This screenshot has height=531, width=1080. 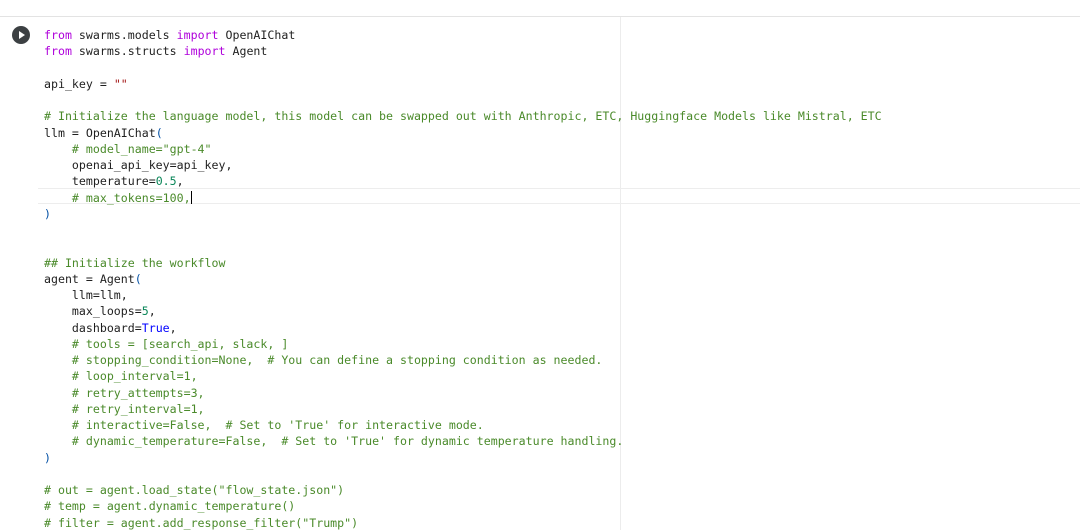 What do you see at coordinates (138, 165) in the screenshot?
I see `code-token: openai_api_key=api_key,` at bounding box center [138, 165].